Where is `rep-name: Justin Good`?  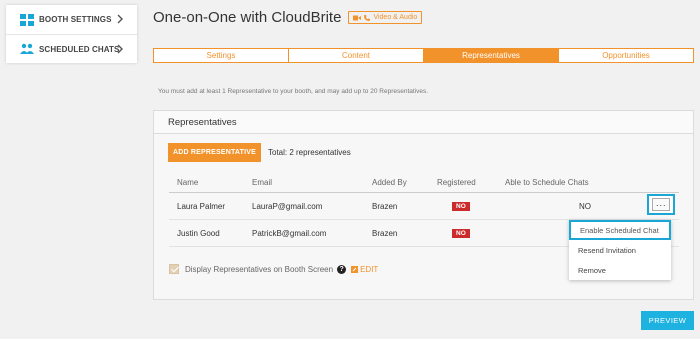
rep-name: Justin Good is located at coordinates (198, 233).